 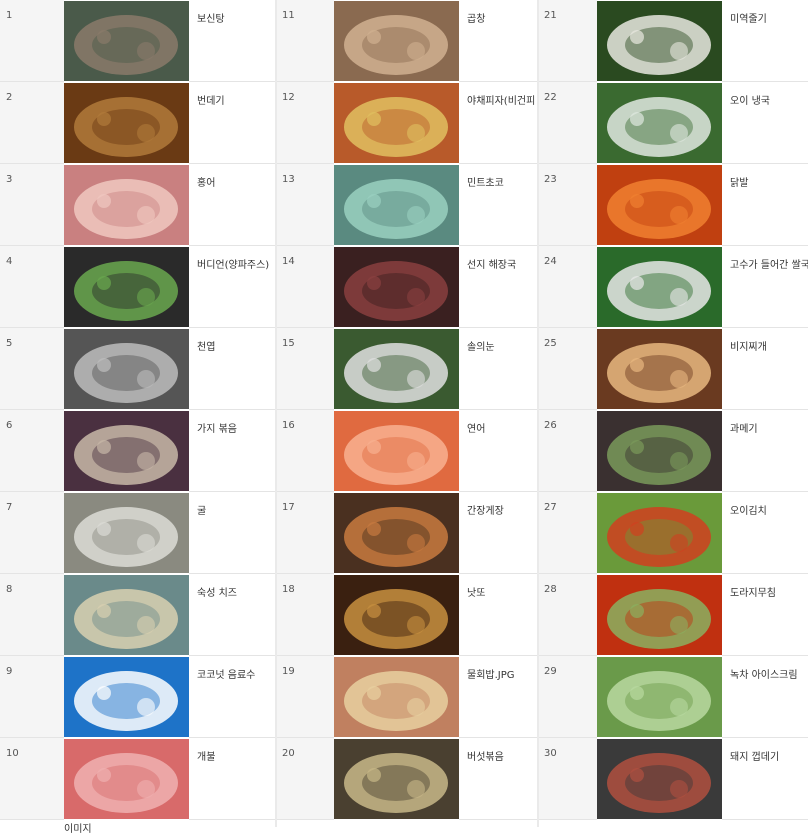 What do you see at coordinates (567, 779) in the screenshot?
I see `row-number-cell: 30` at bounding box center [567, 779].